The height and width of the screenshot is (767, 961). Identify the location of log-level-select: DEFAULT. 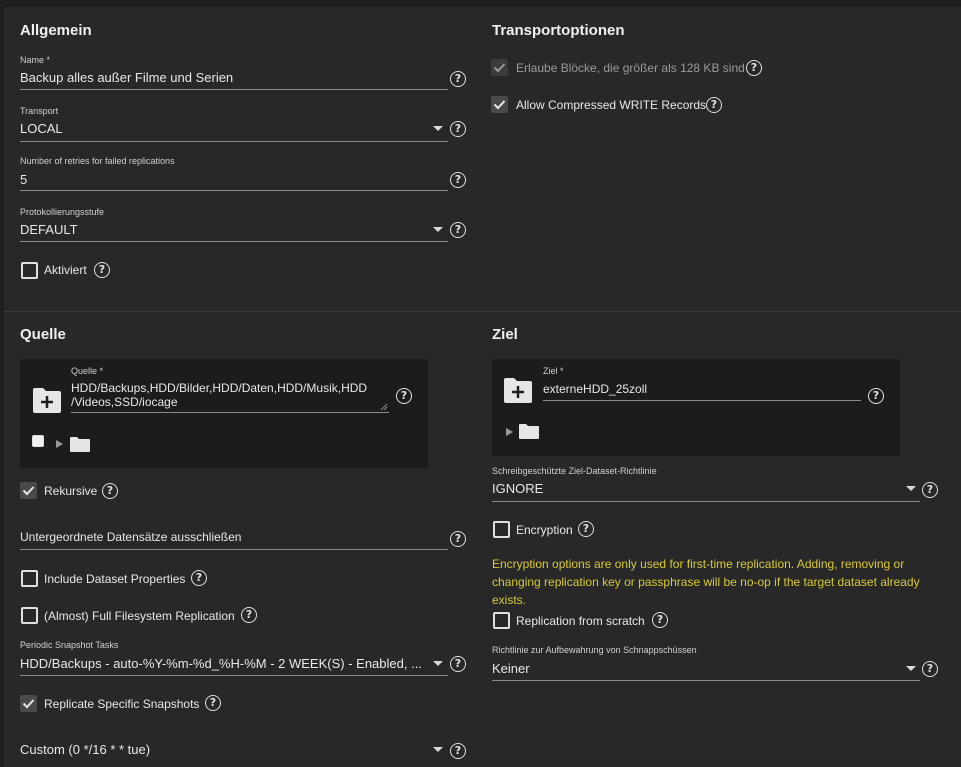
(220, 229).